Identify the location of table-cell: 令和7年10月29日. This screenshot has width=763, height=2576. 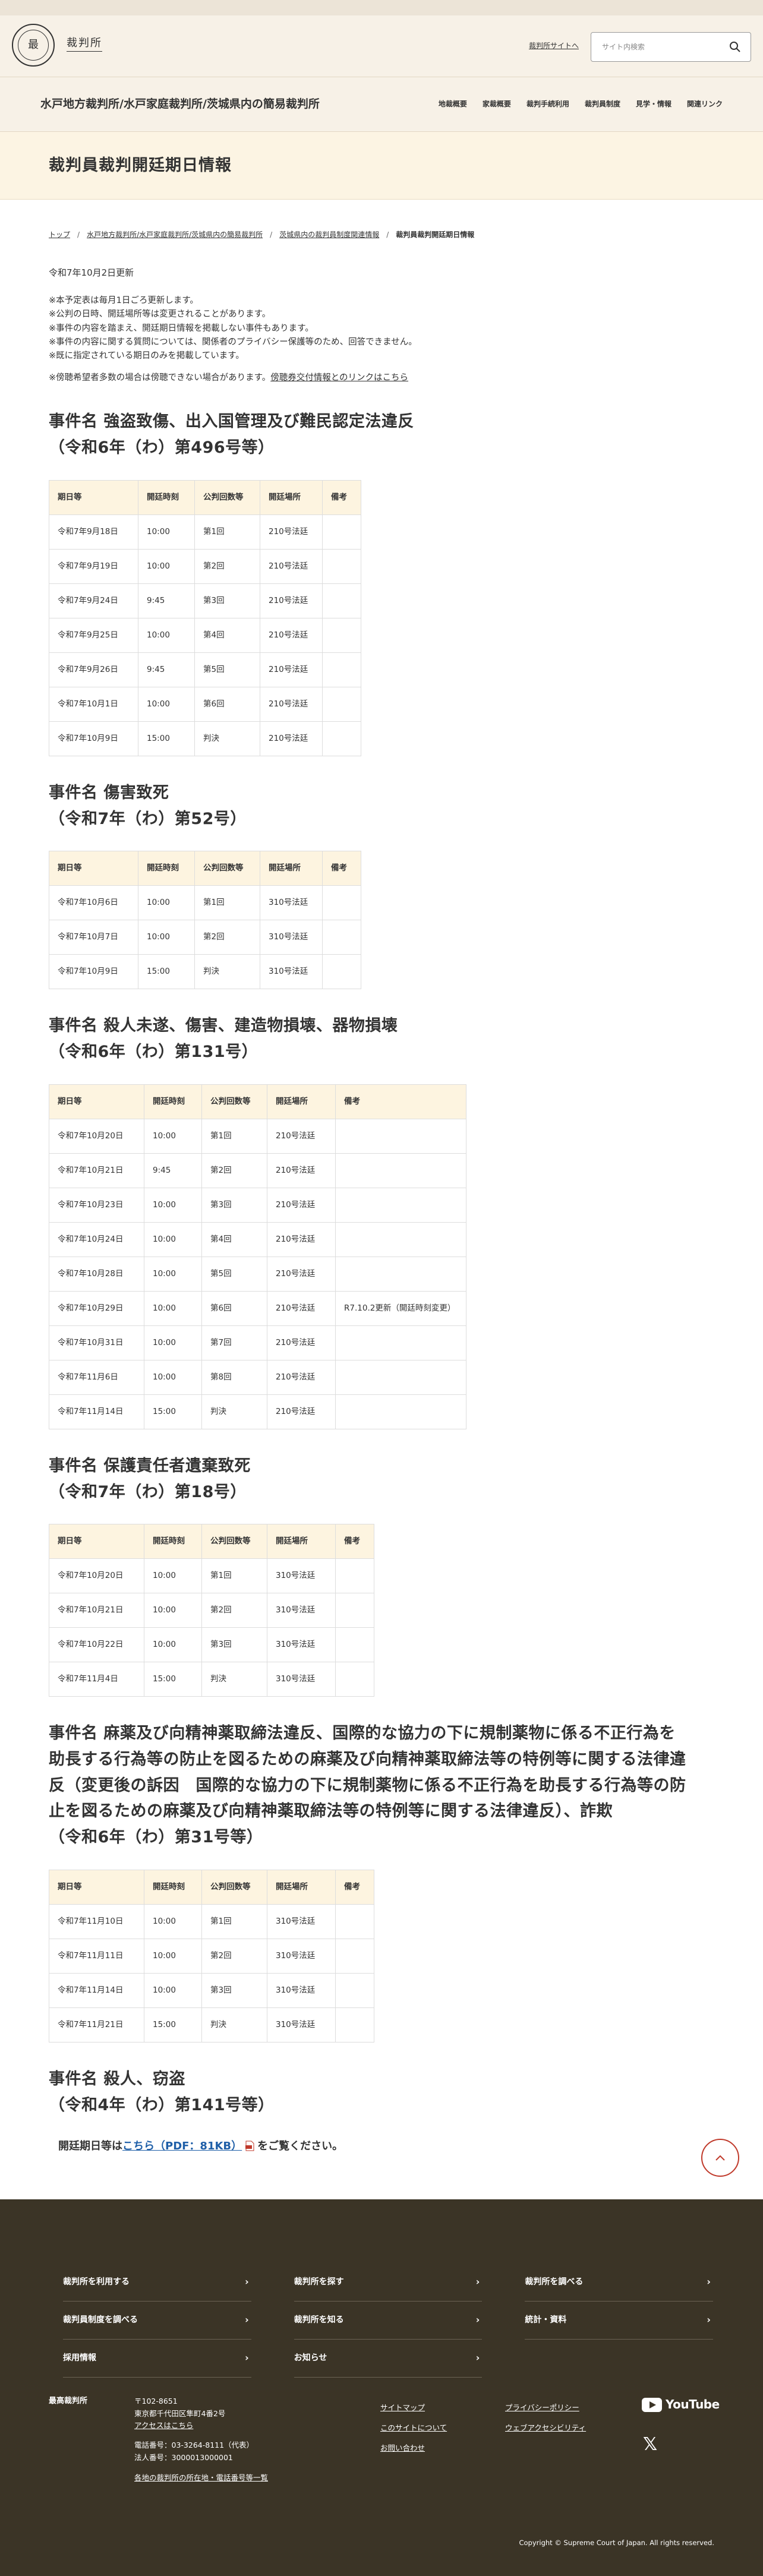
(96, 1308).